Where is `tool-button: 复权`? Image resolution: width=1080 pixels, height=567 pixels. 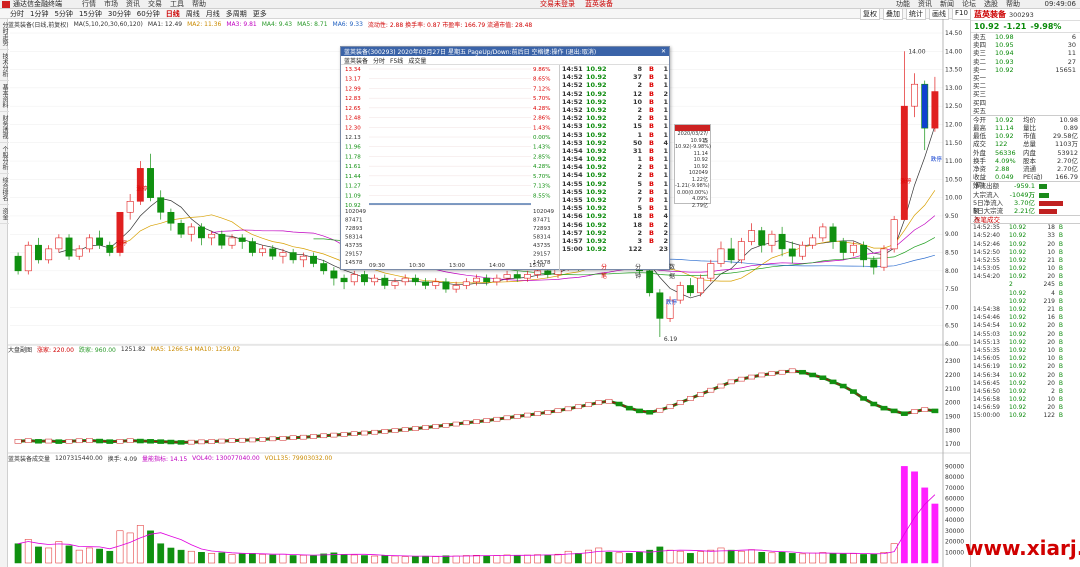 tool-button: 复权 is located at coordinates (870, 13).